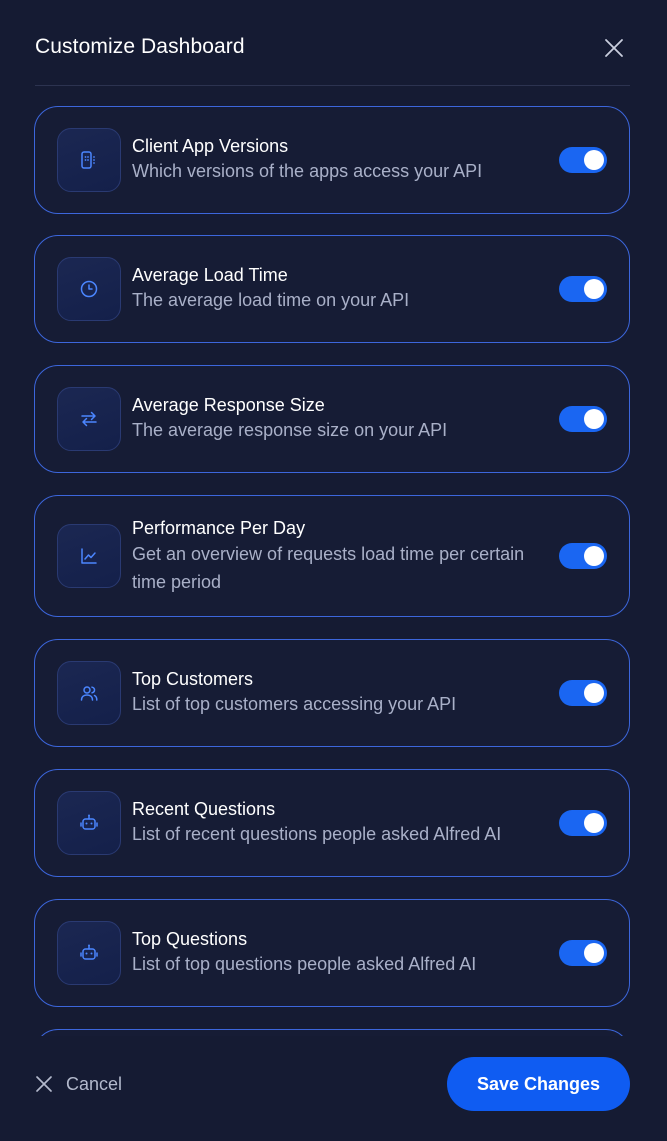  Describe the element at coordinates (140, 46) in the screenshot. I see `modal-title: Customize Dashboard` at that location.